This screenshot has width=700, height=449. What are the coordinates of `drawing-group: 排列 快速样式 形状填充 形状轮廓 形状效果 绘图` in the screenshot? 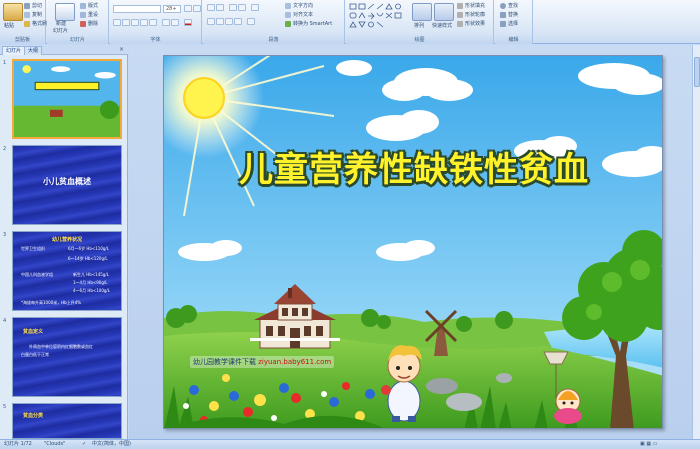 It's located at (420, 22).